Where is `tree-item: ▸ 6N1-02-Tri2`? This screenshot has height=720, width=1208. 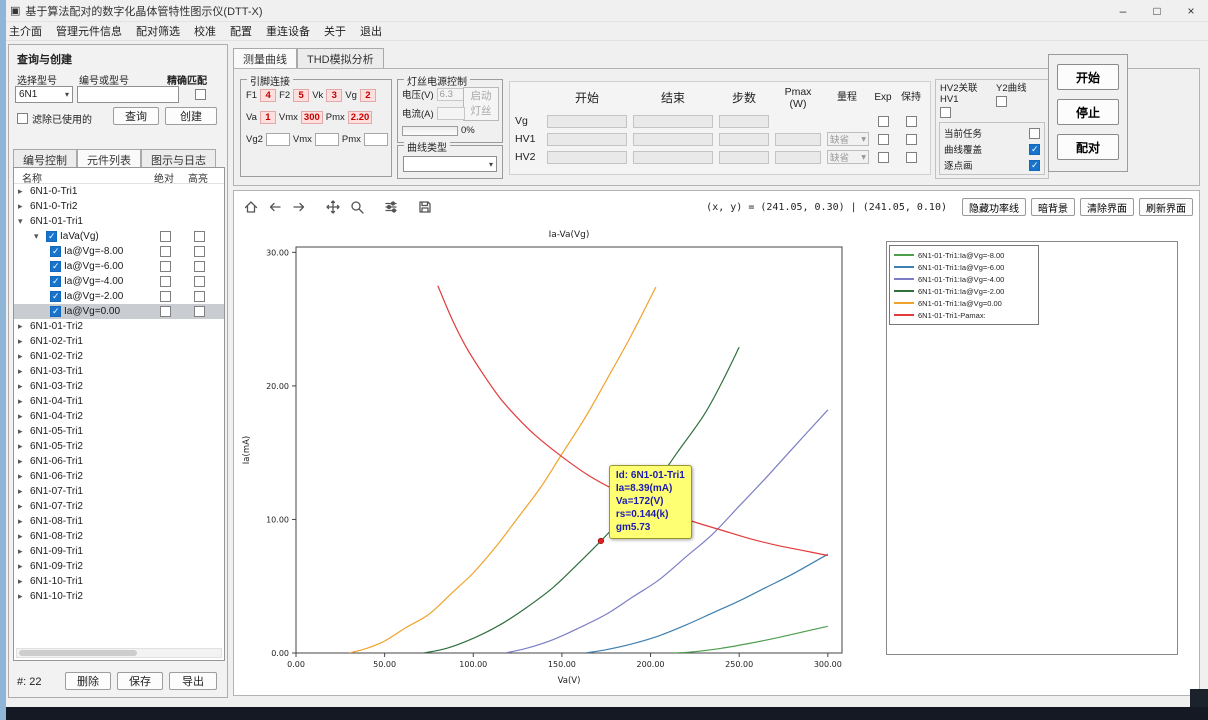 tree-item: ▸ 6N1-02-Tri2 is located at coordinates (119, 356).